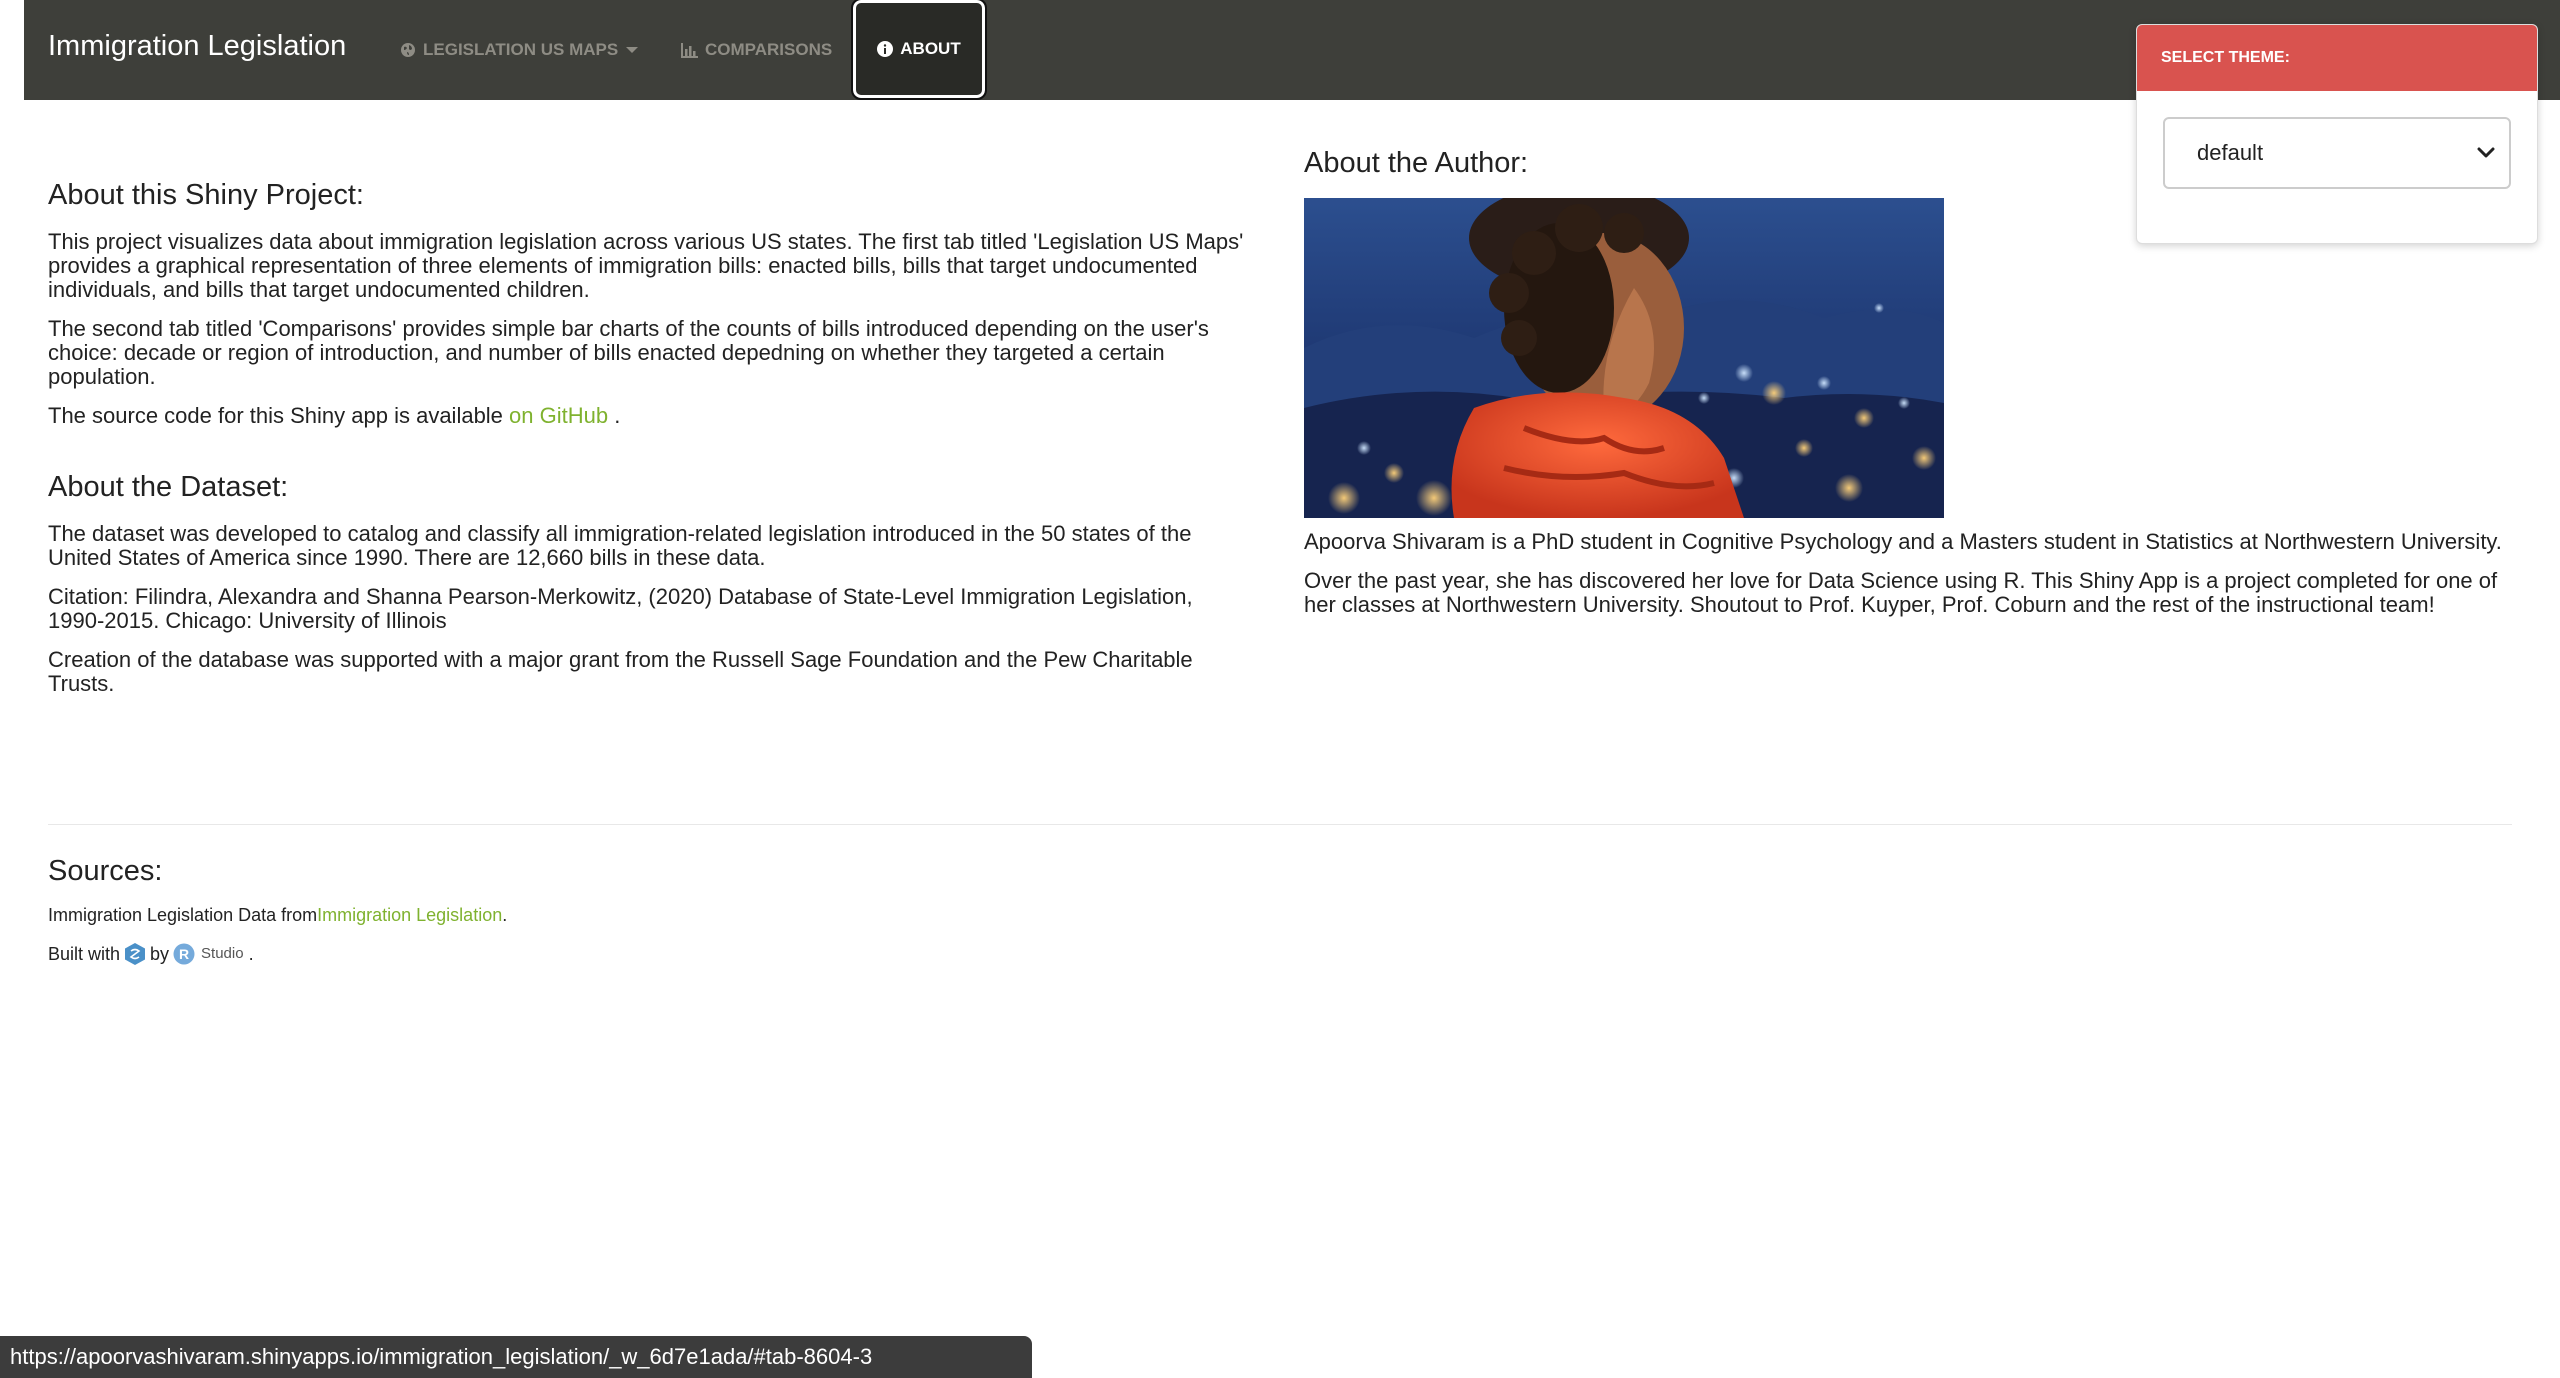  What do you see at coordinates (1280, 824) in the screenshot?
I see `section-divider` at bounding box center [1280, 824].